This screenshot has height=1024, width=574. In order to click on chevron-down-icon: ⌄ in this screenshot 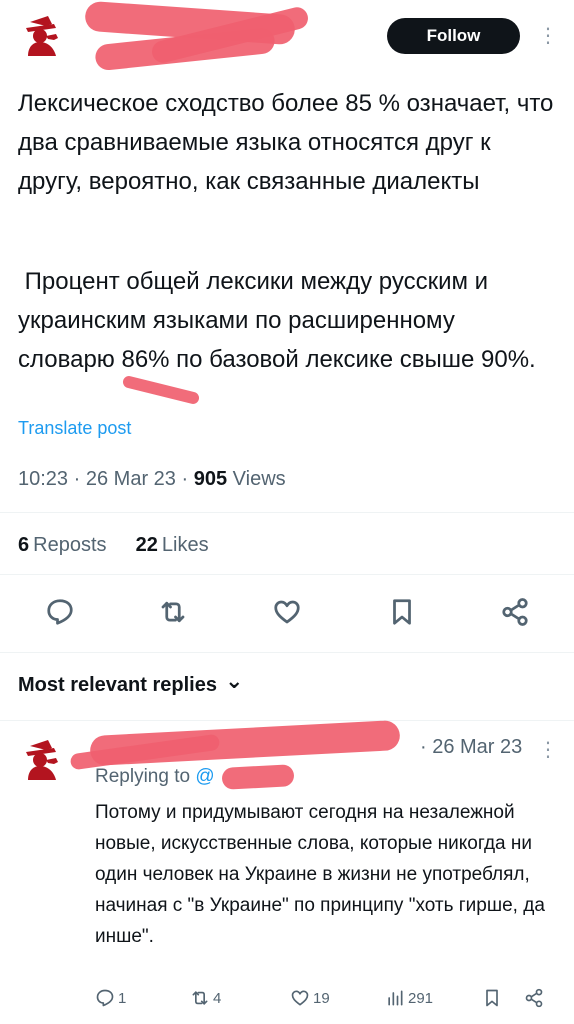, I will do `click(234, 680)`.